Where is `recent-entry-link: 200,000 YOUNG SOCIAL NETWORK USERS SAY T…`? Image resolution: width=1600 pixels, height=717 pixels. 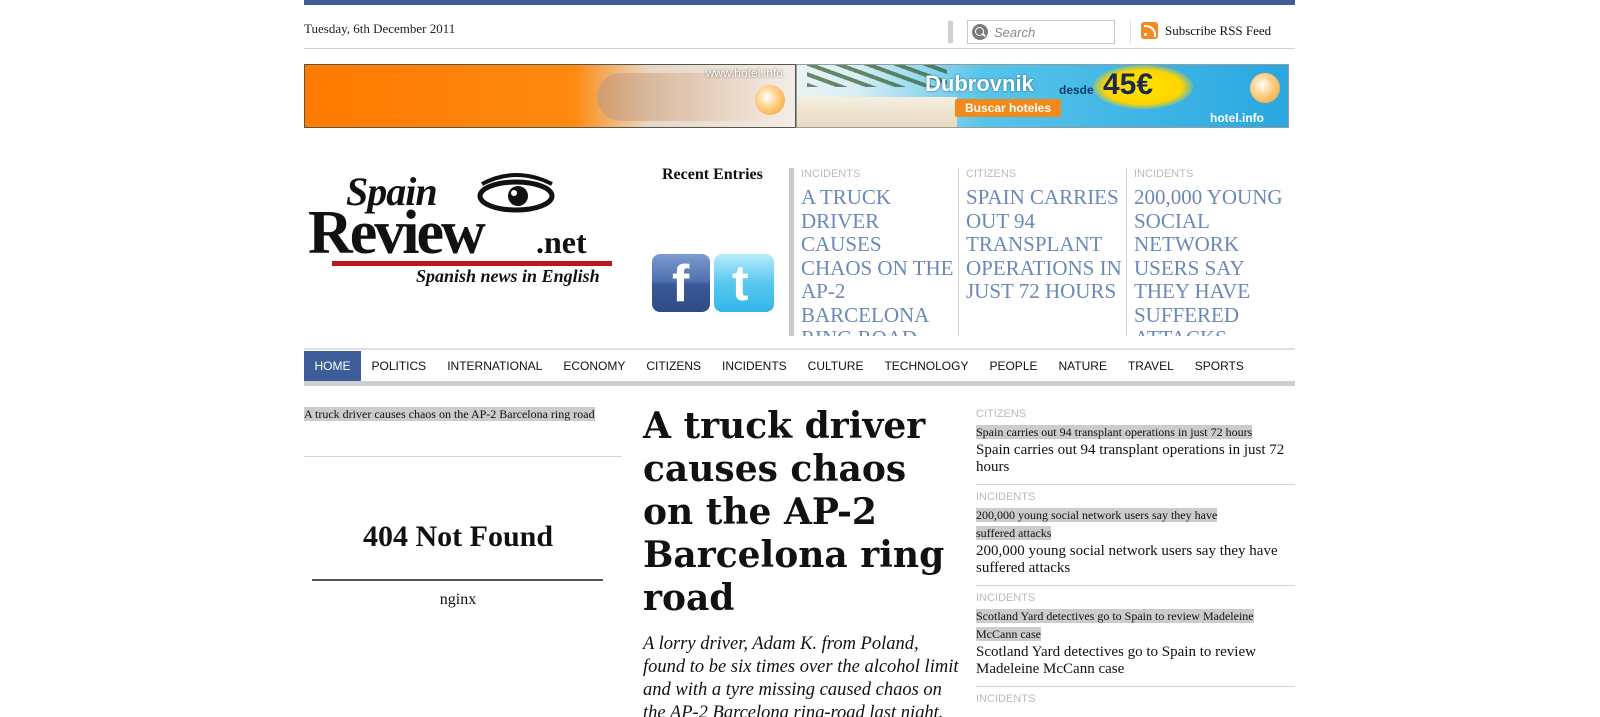
recent-entry-link: 200,000 YOUNG SOCIAL NETWORK USERS SAY T… is located at coordinates (1214, 260).